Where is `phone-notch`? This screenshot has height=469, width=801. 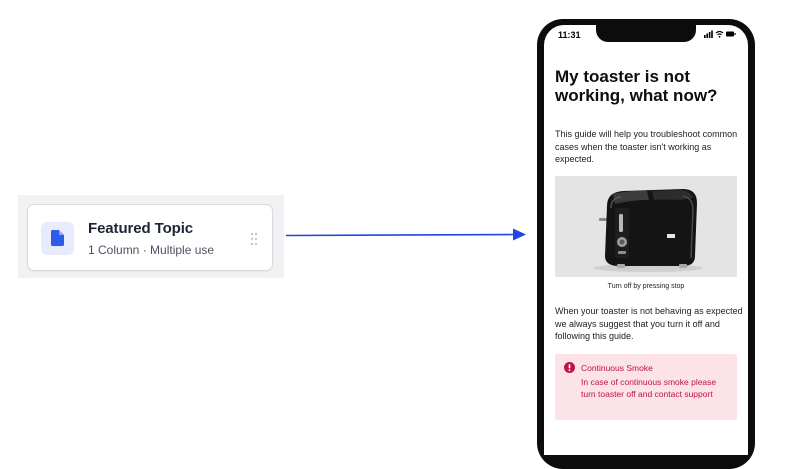
phone-notch is located at coordinates (646, 33).